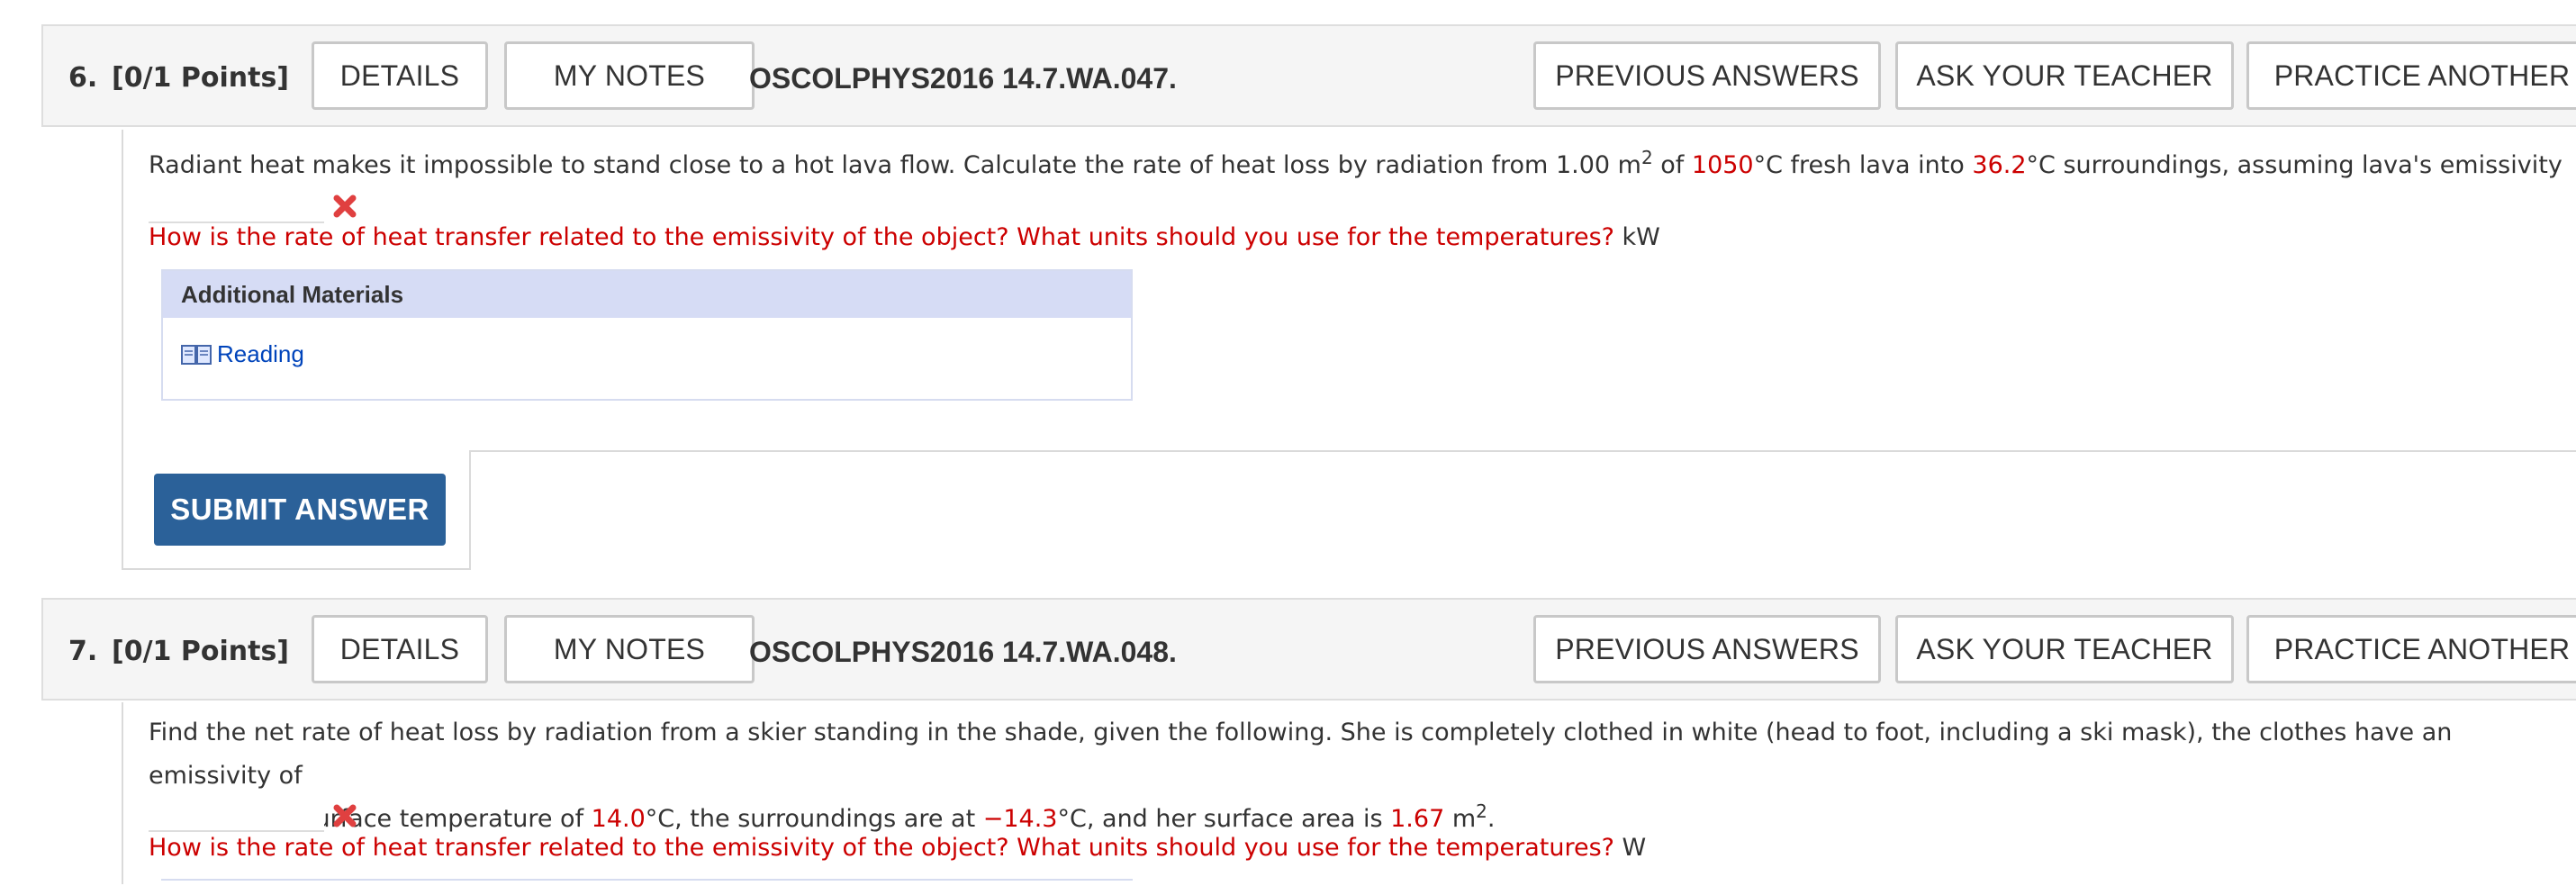 The height and width of the screenshot is (886, 2576). Describe the element at coordinates (963, 652) in the screenshot. I see `question-code: OSCOLPHYS2016 14.7.WA.048.` at that location.